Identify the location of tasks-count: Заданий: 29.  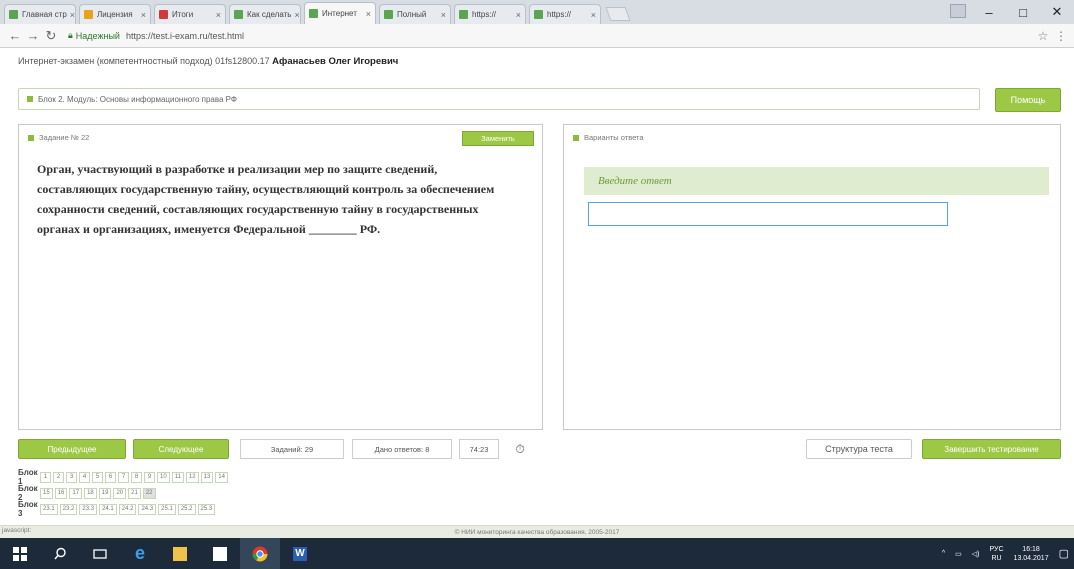
(292, 449).